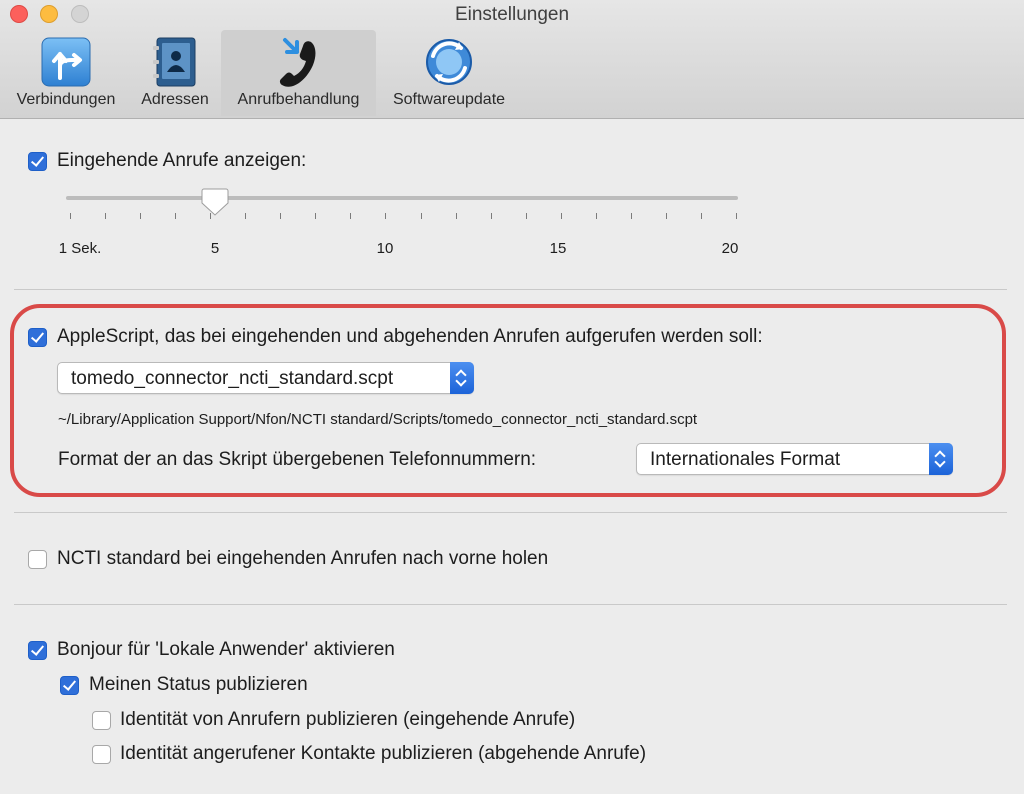 This screenshot has width=1024, height=794. I want to click on incoming-calls-checkbox, so click(37, 161).